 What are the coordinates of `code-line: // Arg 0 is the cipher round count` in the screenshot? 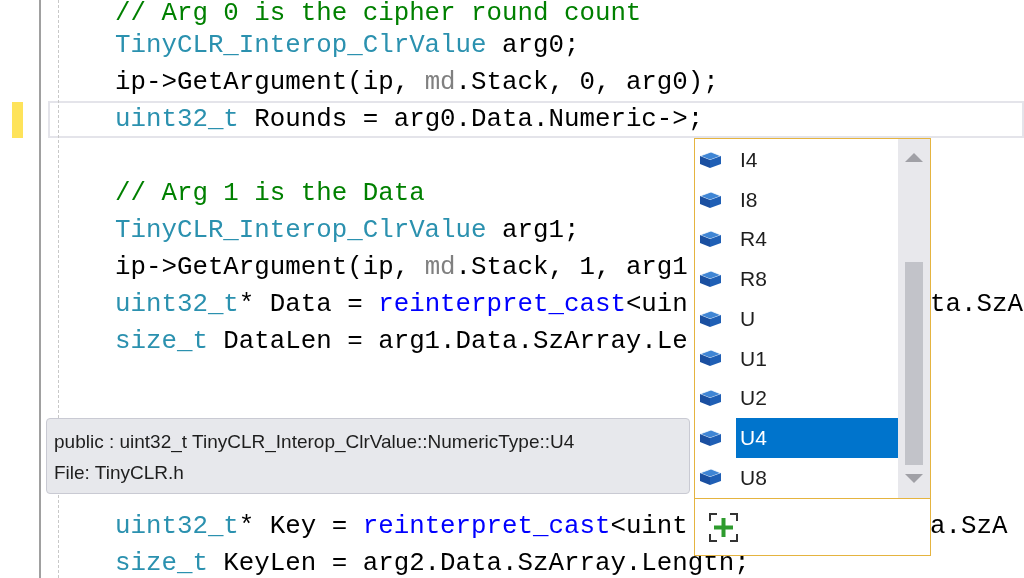 It's located at (378, 13).